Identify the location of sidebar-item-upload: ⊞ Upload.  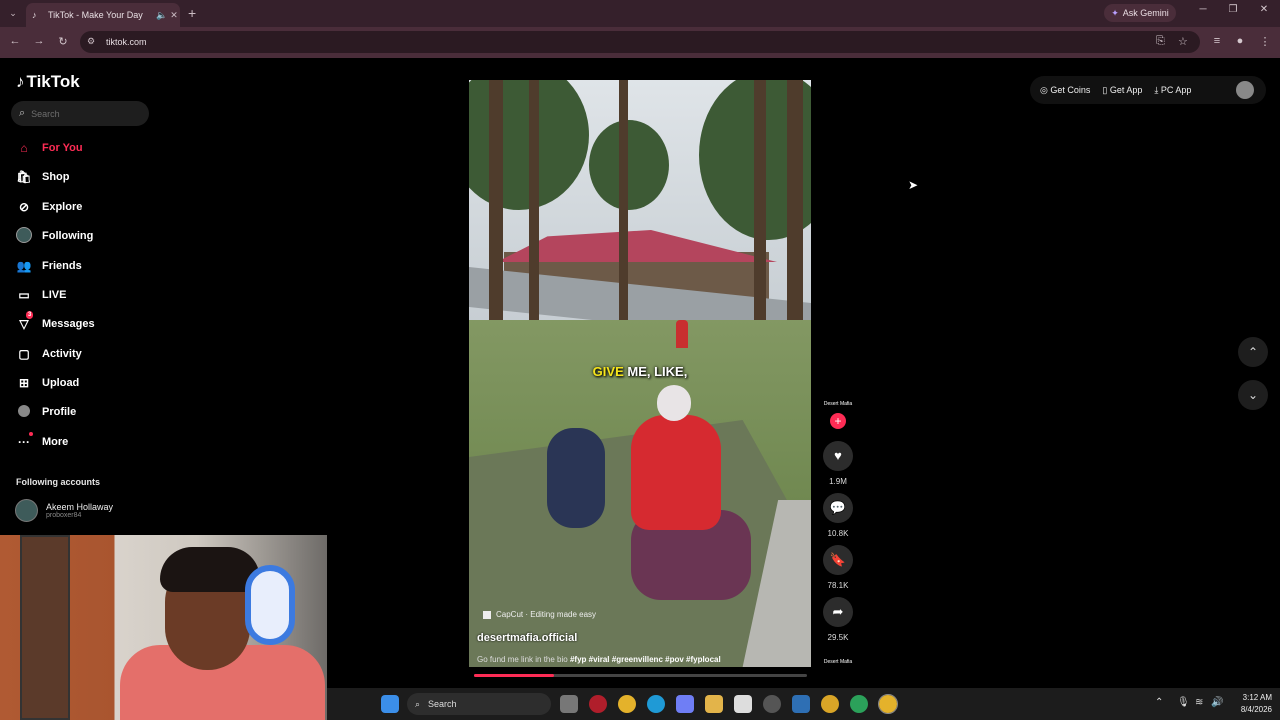
(47, 383).